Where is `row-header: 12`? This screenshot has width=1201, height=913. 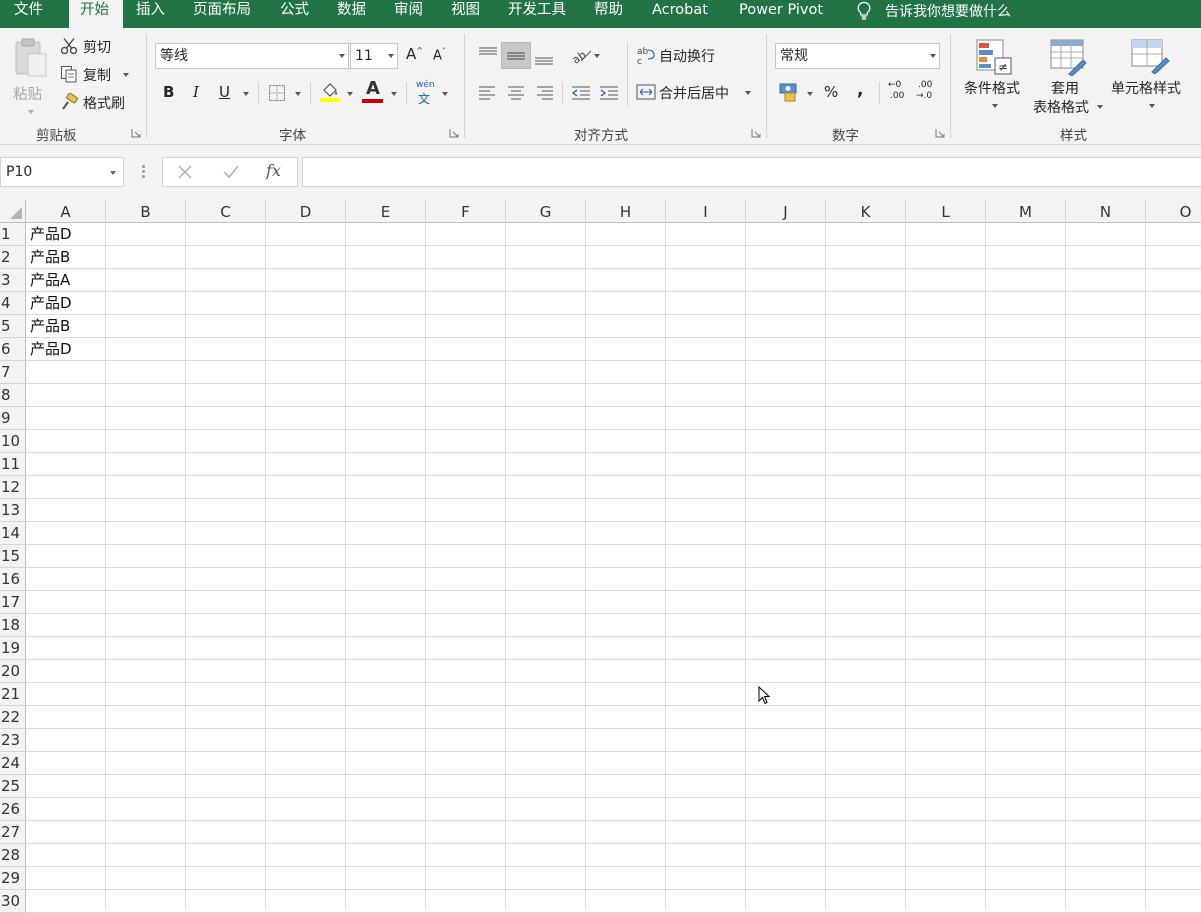
row-header: 12 is located at coordinates (13, 487).